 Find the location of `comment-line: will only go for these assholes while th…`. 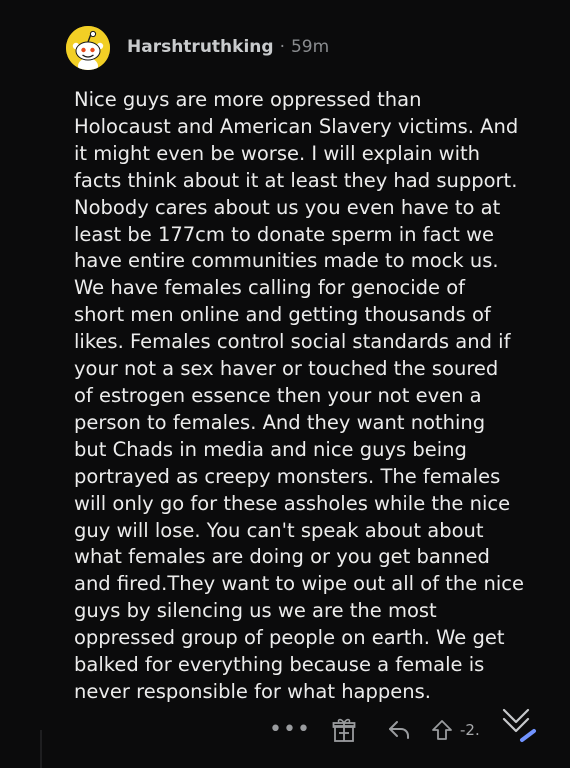

comment-line: will only go for these assholes while th… is located at coordinates (292, 503).